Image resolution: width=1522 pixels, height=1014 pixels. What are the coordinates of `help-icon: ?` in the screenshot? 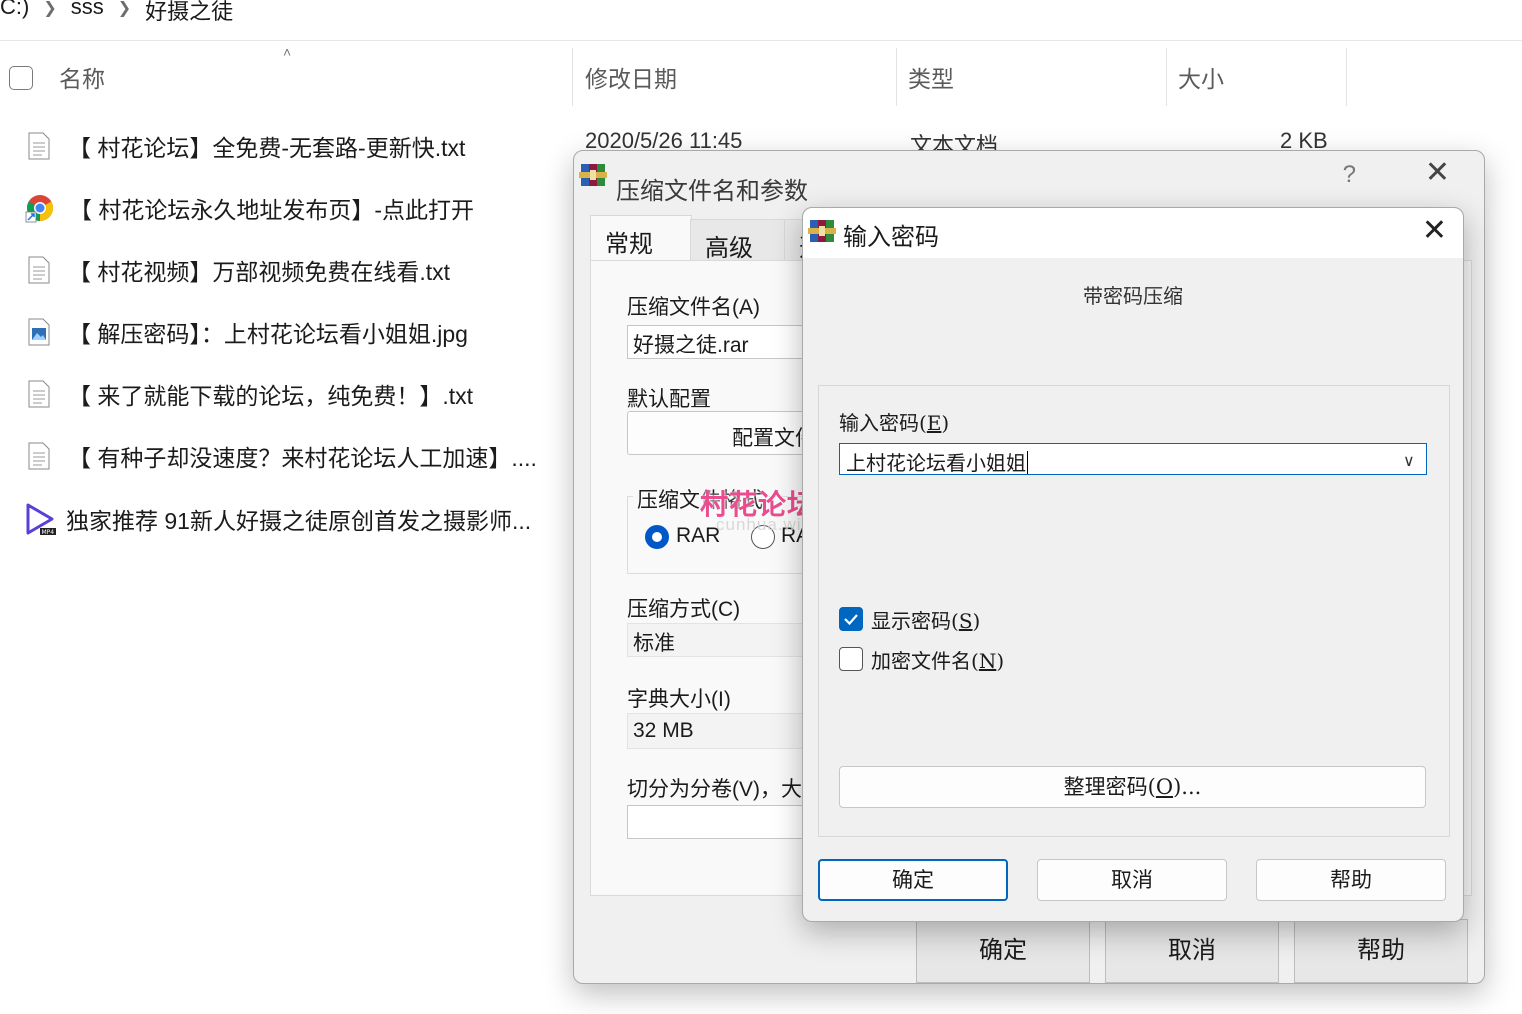 It's located at (1349, 175).